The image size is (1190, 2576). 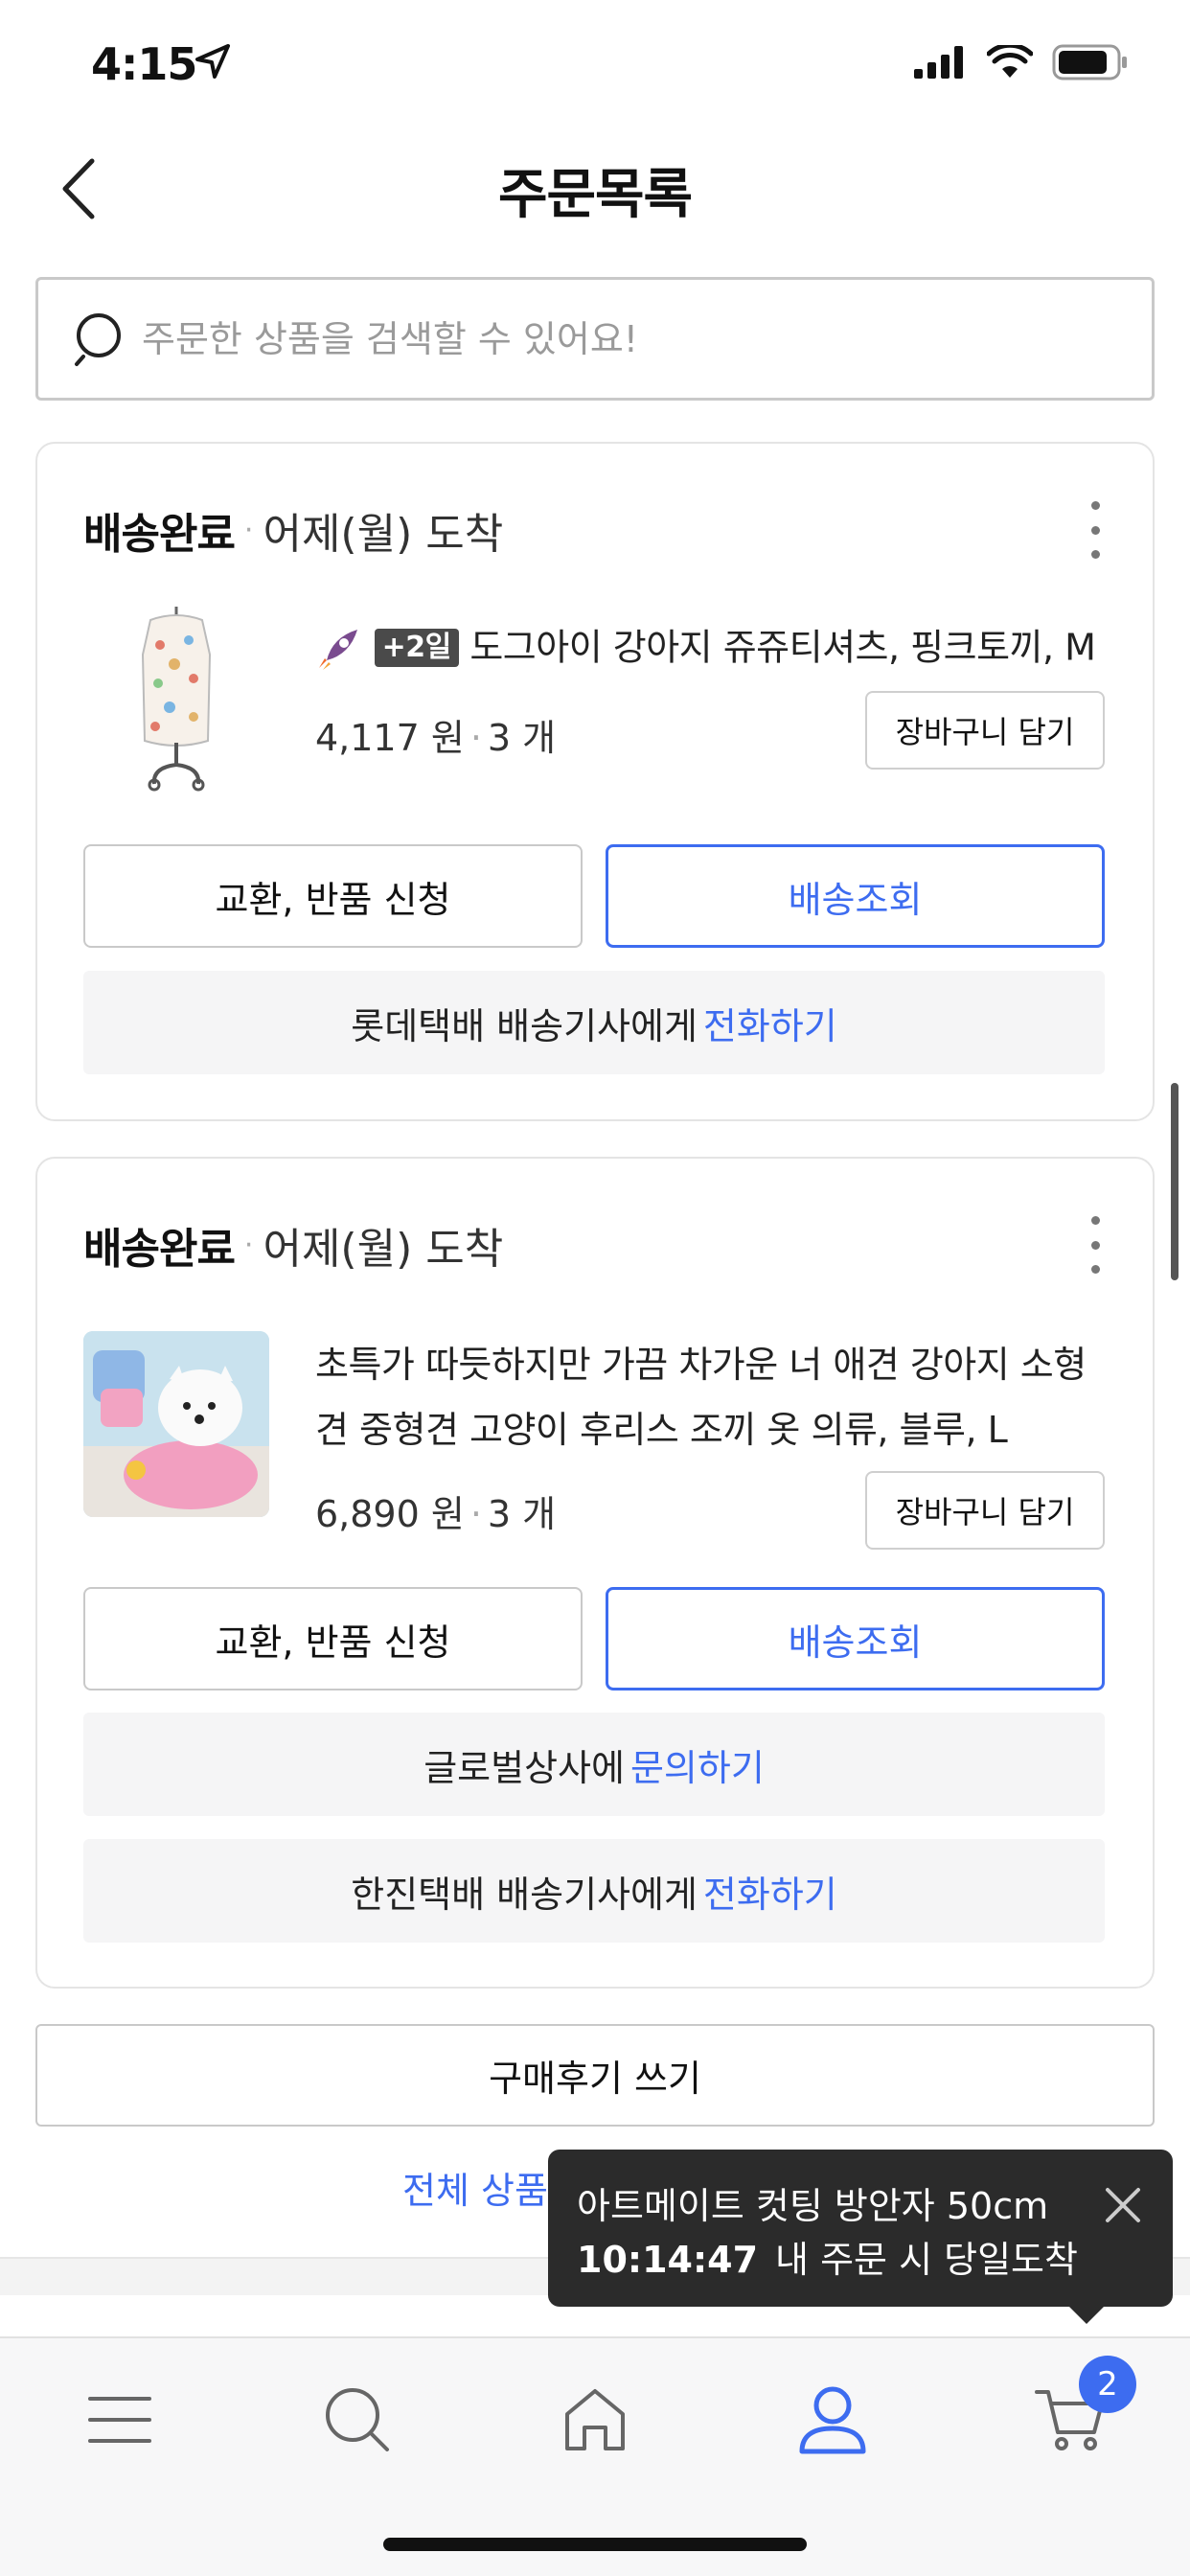 I want to click on all-products-link: 전체 상품, so click(x=475, y=2187).